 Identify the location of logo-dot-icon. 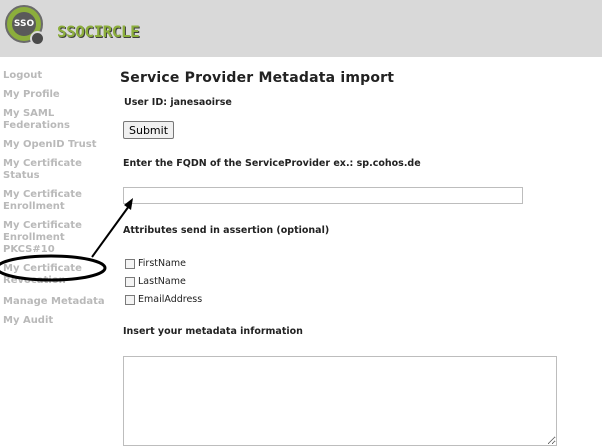
(37, 38).